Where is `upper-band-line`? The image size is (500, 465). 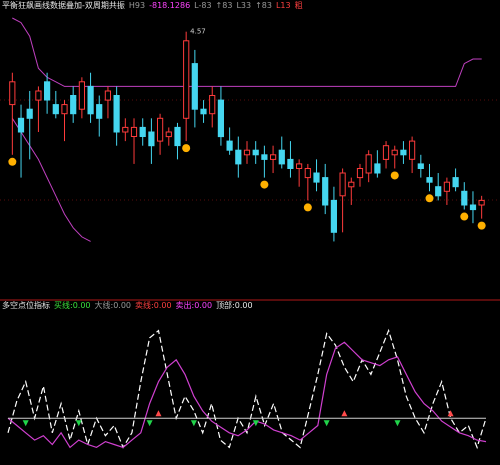 upper-band-line is located at coordinates (247, 52).